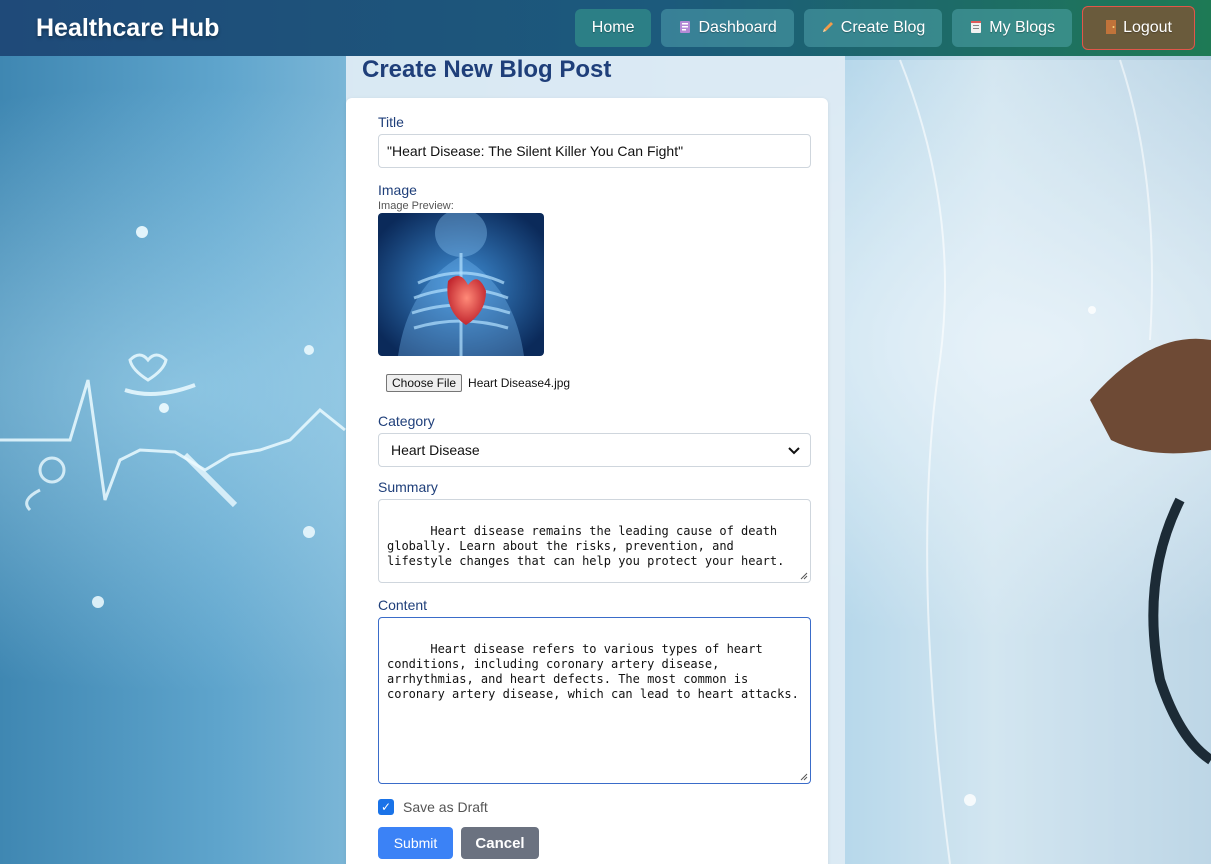 The image size is (1211, 864). What do you see at coordinates (519, 383) in the screenshot?
I see `file-name: Heart Disease4.jpg` at bounding box center [519, 383].